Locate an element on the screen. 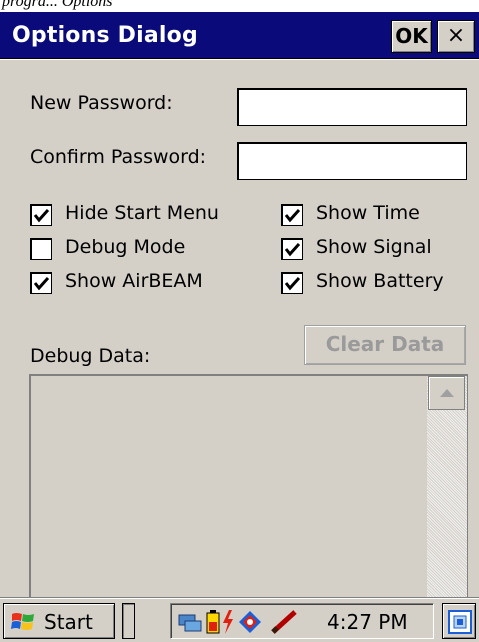 The width and height of the screenshot is (479, 642). new-password-field is located at coordinates (352, 107).